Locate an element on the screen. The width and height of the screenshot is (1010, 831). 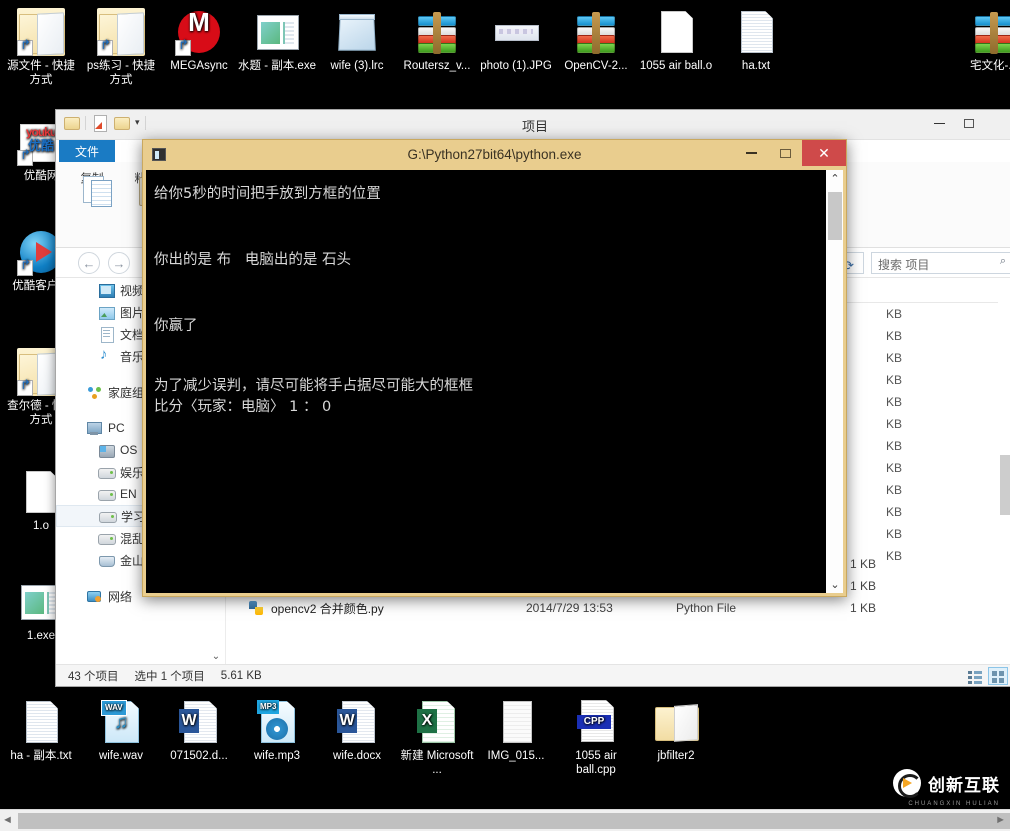
desktop-icon-9: 1055 air ball.o is located at coordinates (676, 41).